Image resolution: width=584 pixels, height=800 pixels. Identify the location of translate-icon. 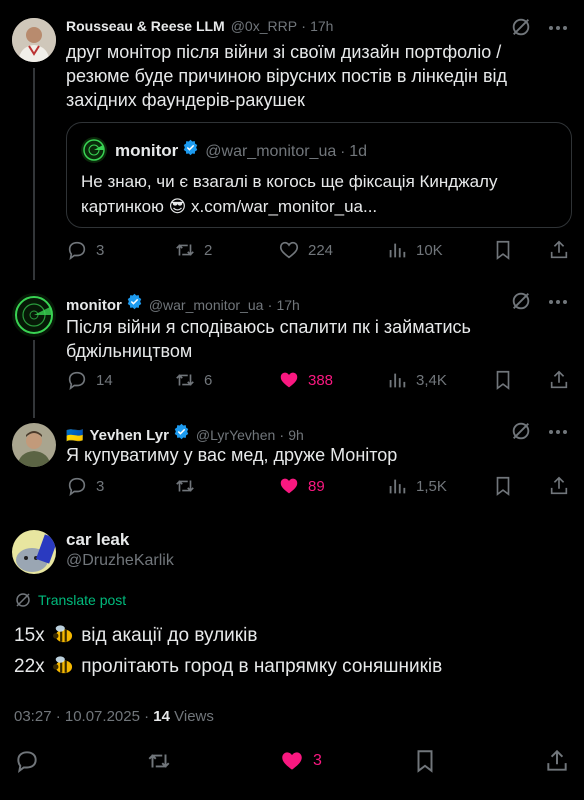
(23, 600).